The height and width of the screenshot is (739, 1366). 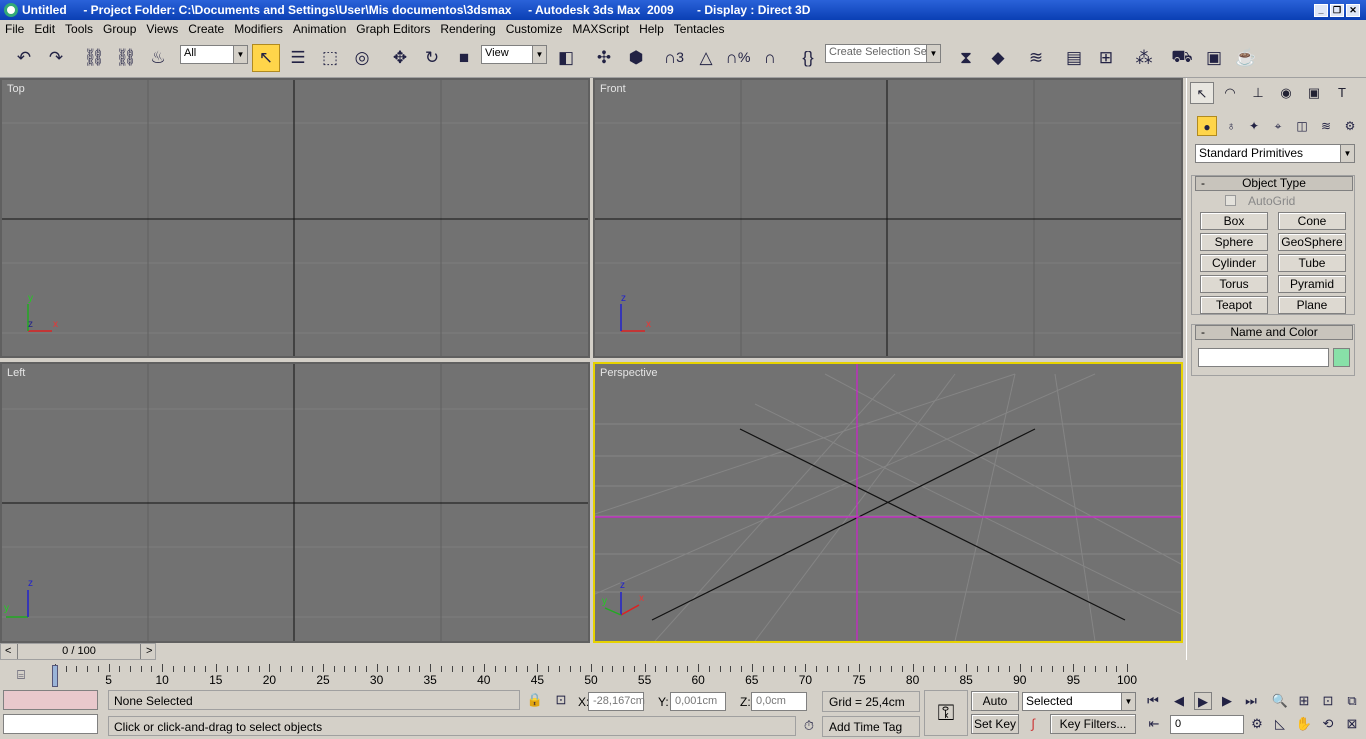 I want to click on box-button: Box, so click(x=1234, y=221).